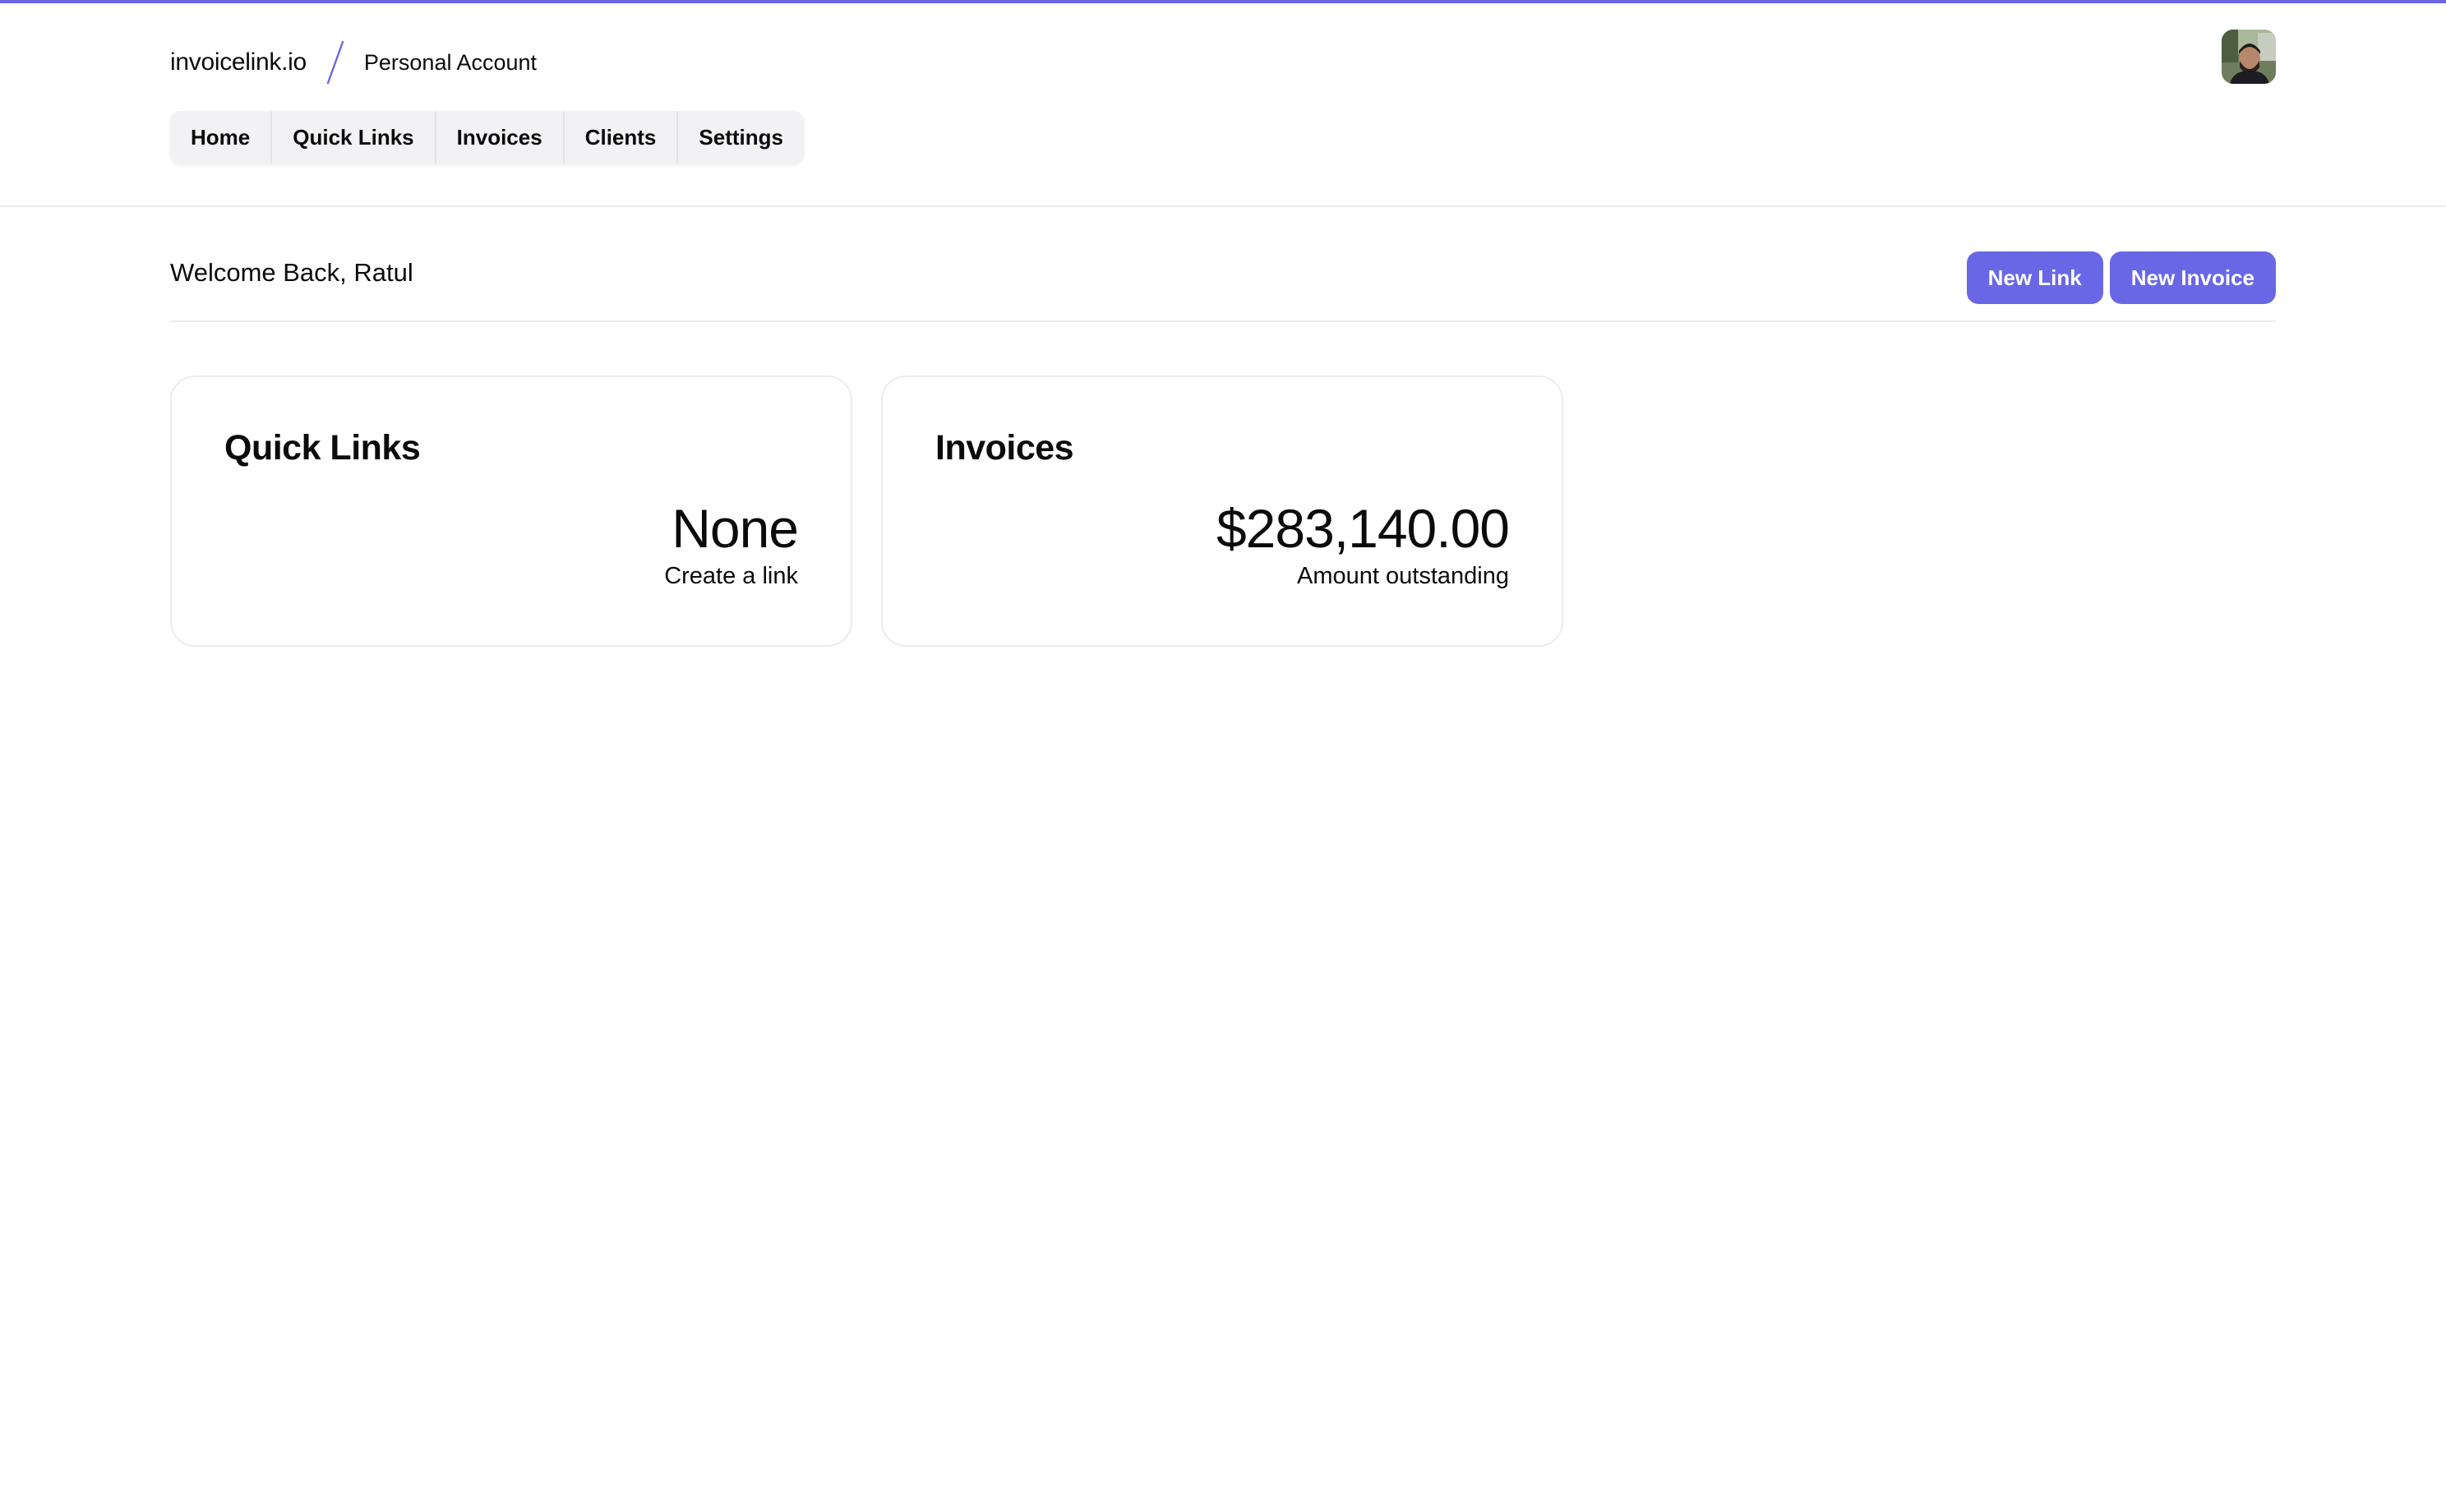 This screenshot has height=1512, width=2446. What do you see at coordinates (2034, 277) in the screenshot?
I see `new-link-button: New Link` at bounding box center [2034, 277].